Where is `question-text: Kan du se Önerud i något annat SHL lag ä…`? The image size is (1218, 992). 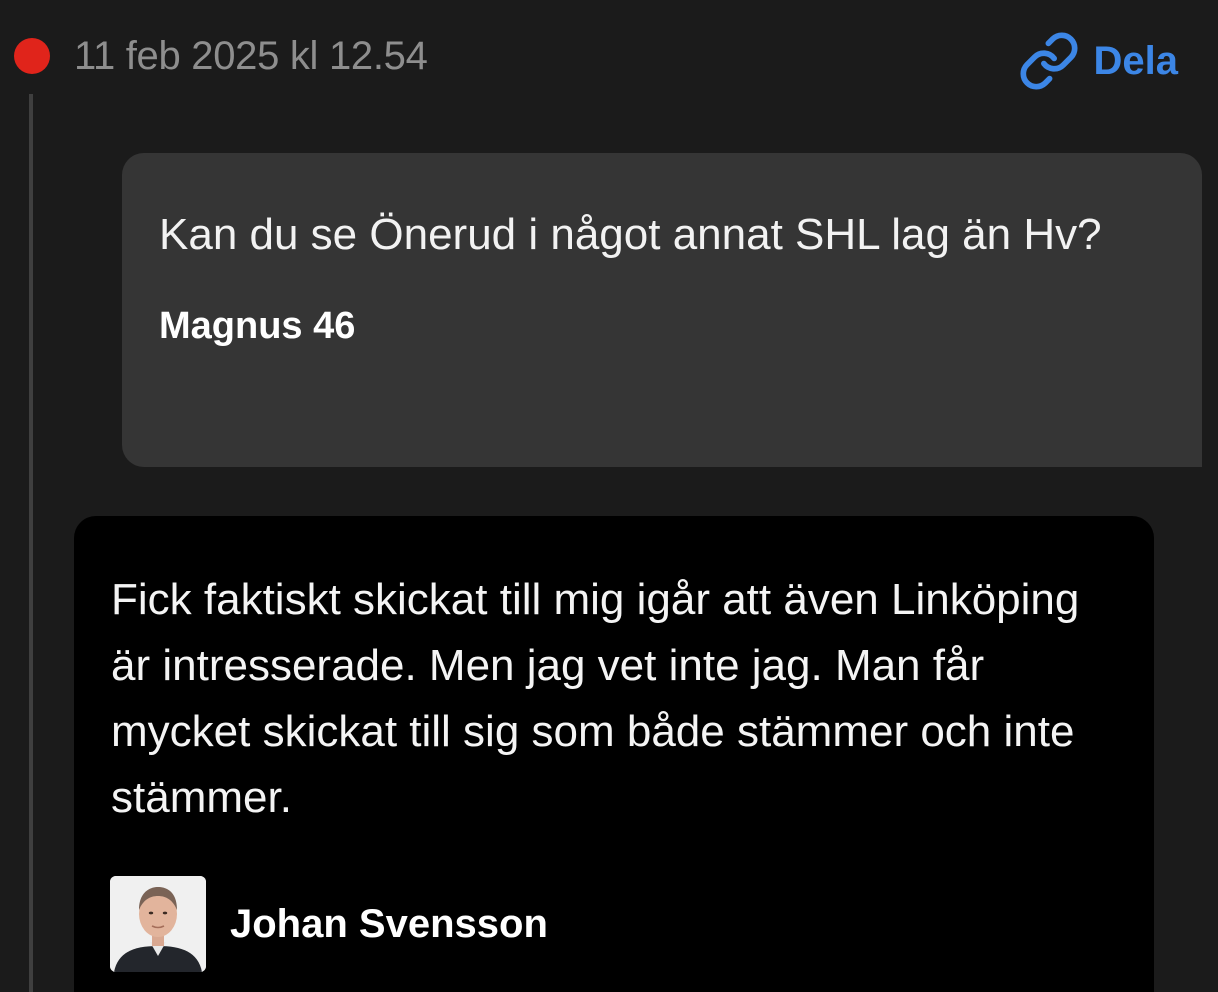
question-text: Kan du se Önerud i något annat SHL lag ä… is located at coordinates (630, 234).